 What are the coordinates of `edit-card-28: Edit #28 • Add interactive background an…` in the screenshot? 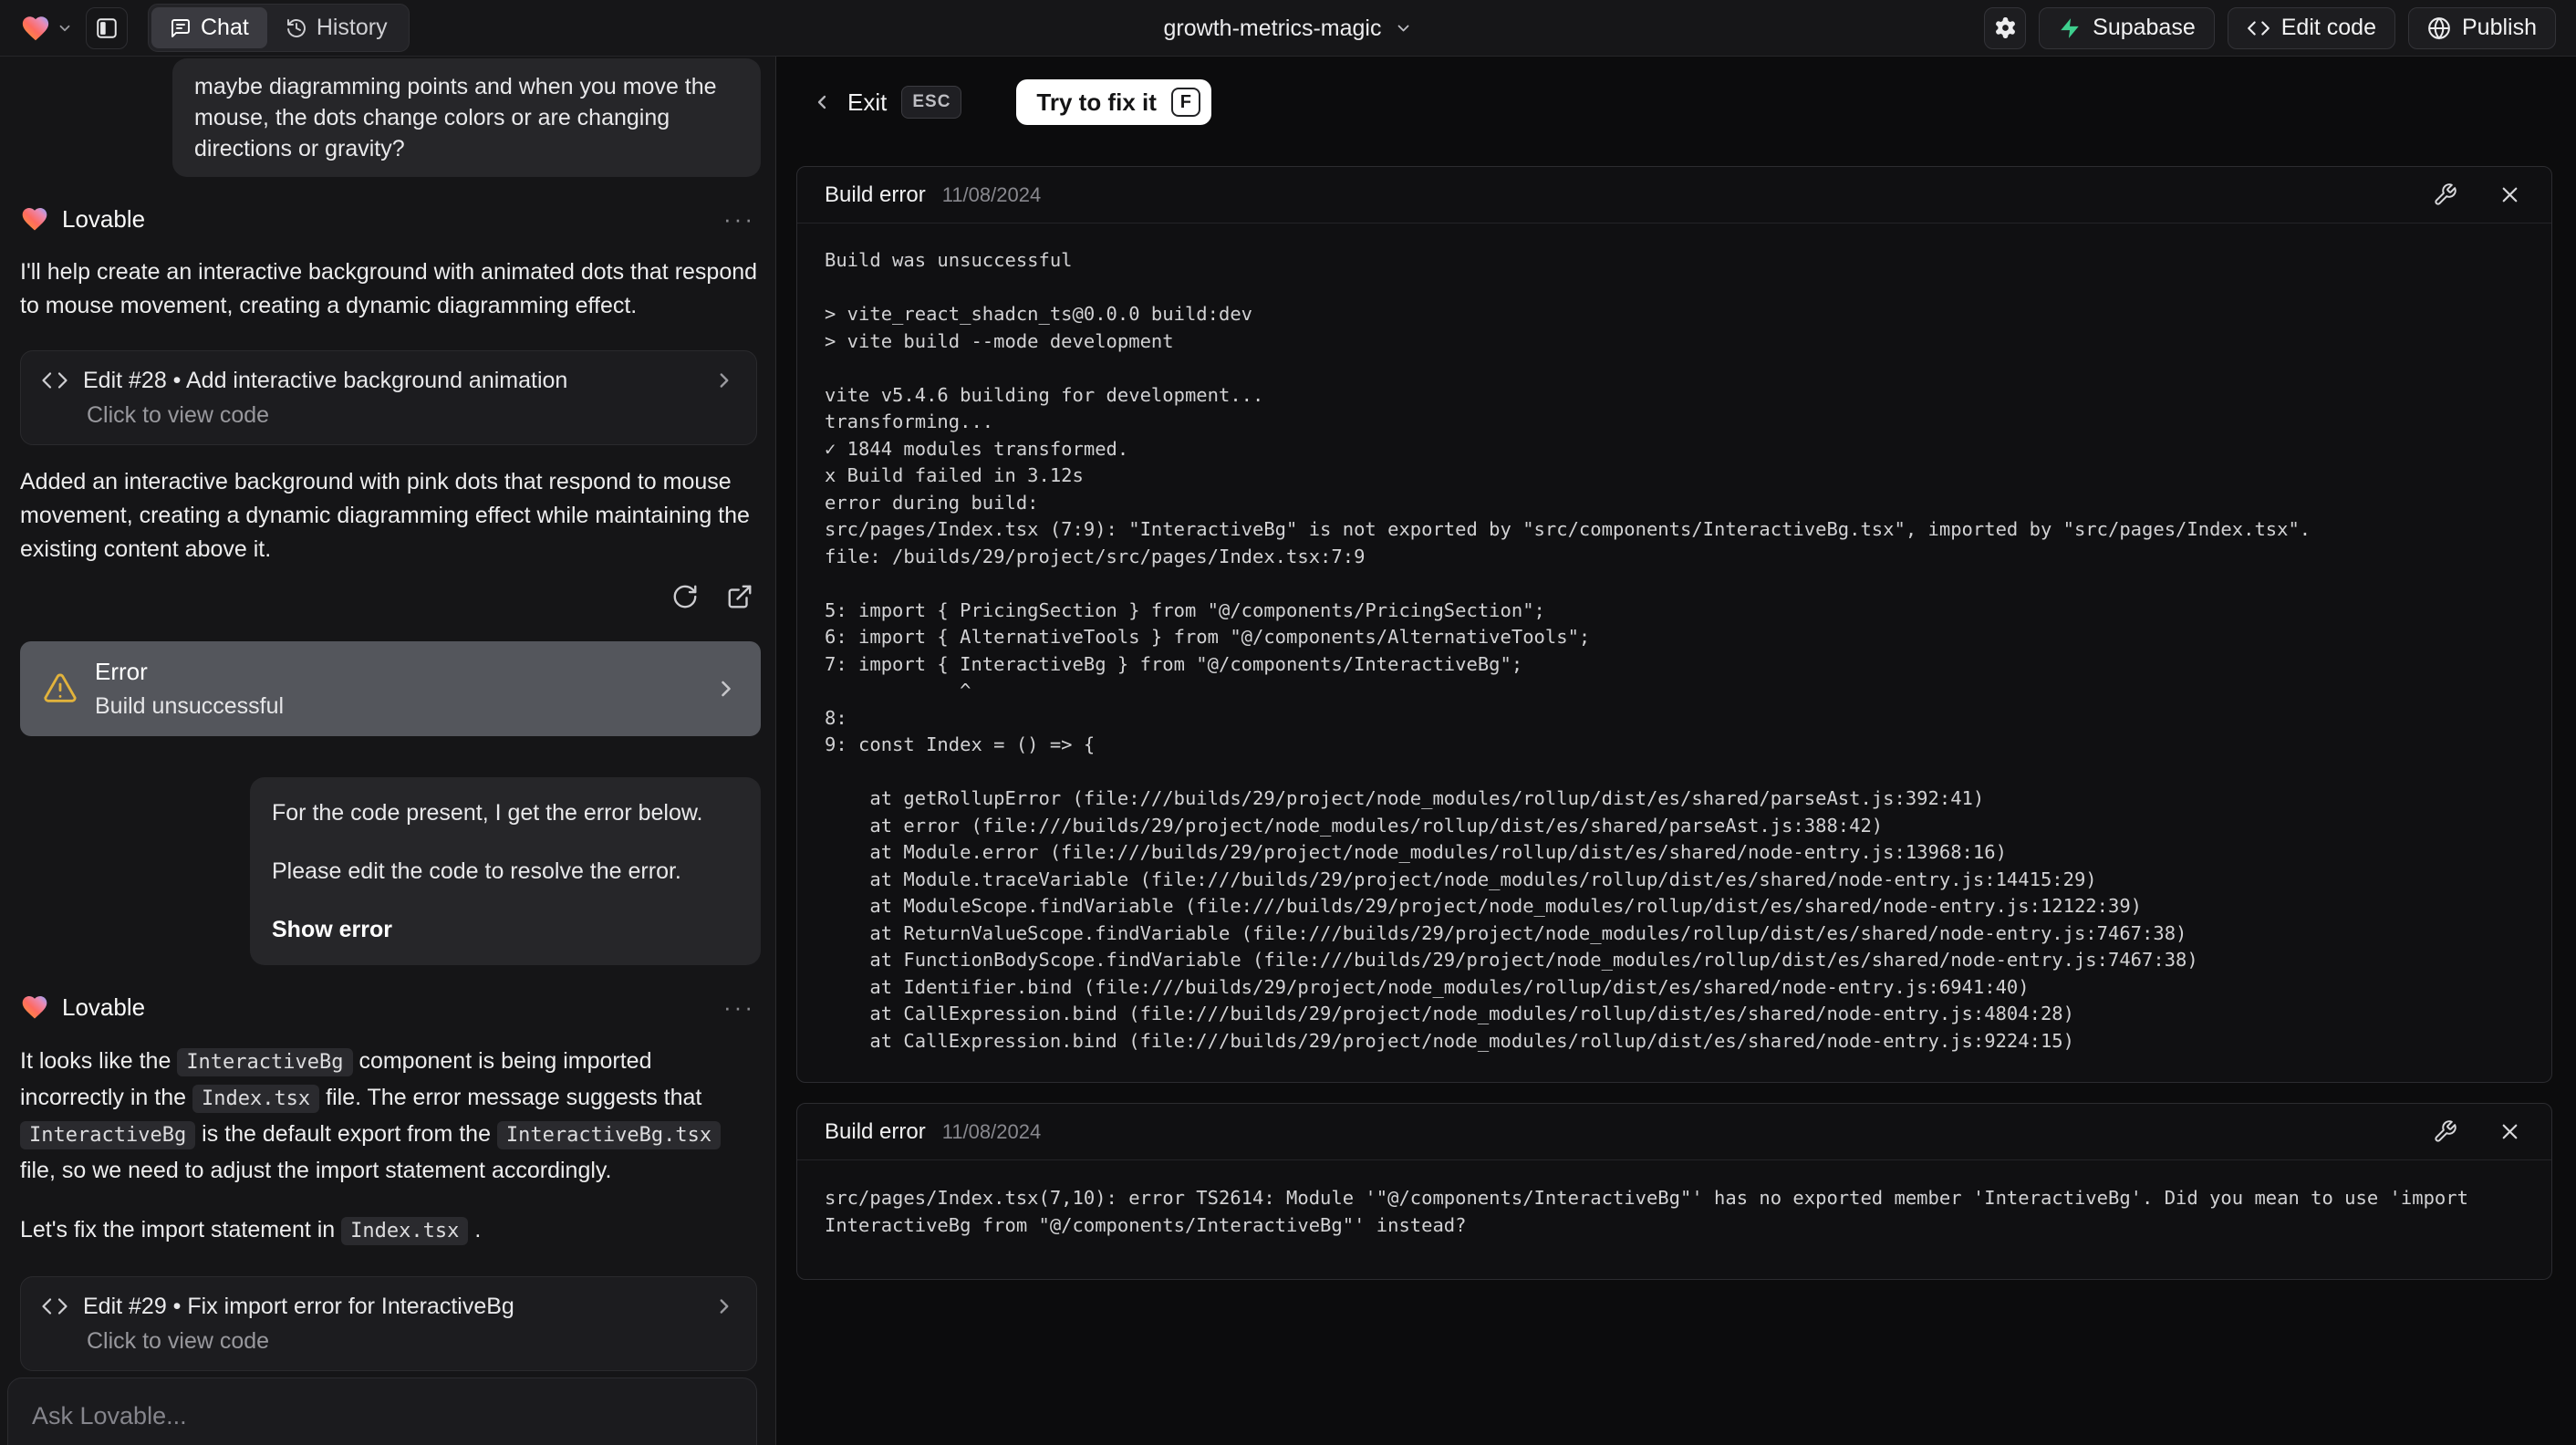 It's located at (388, 397).